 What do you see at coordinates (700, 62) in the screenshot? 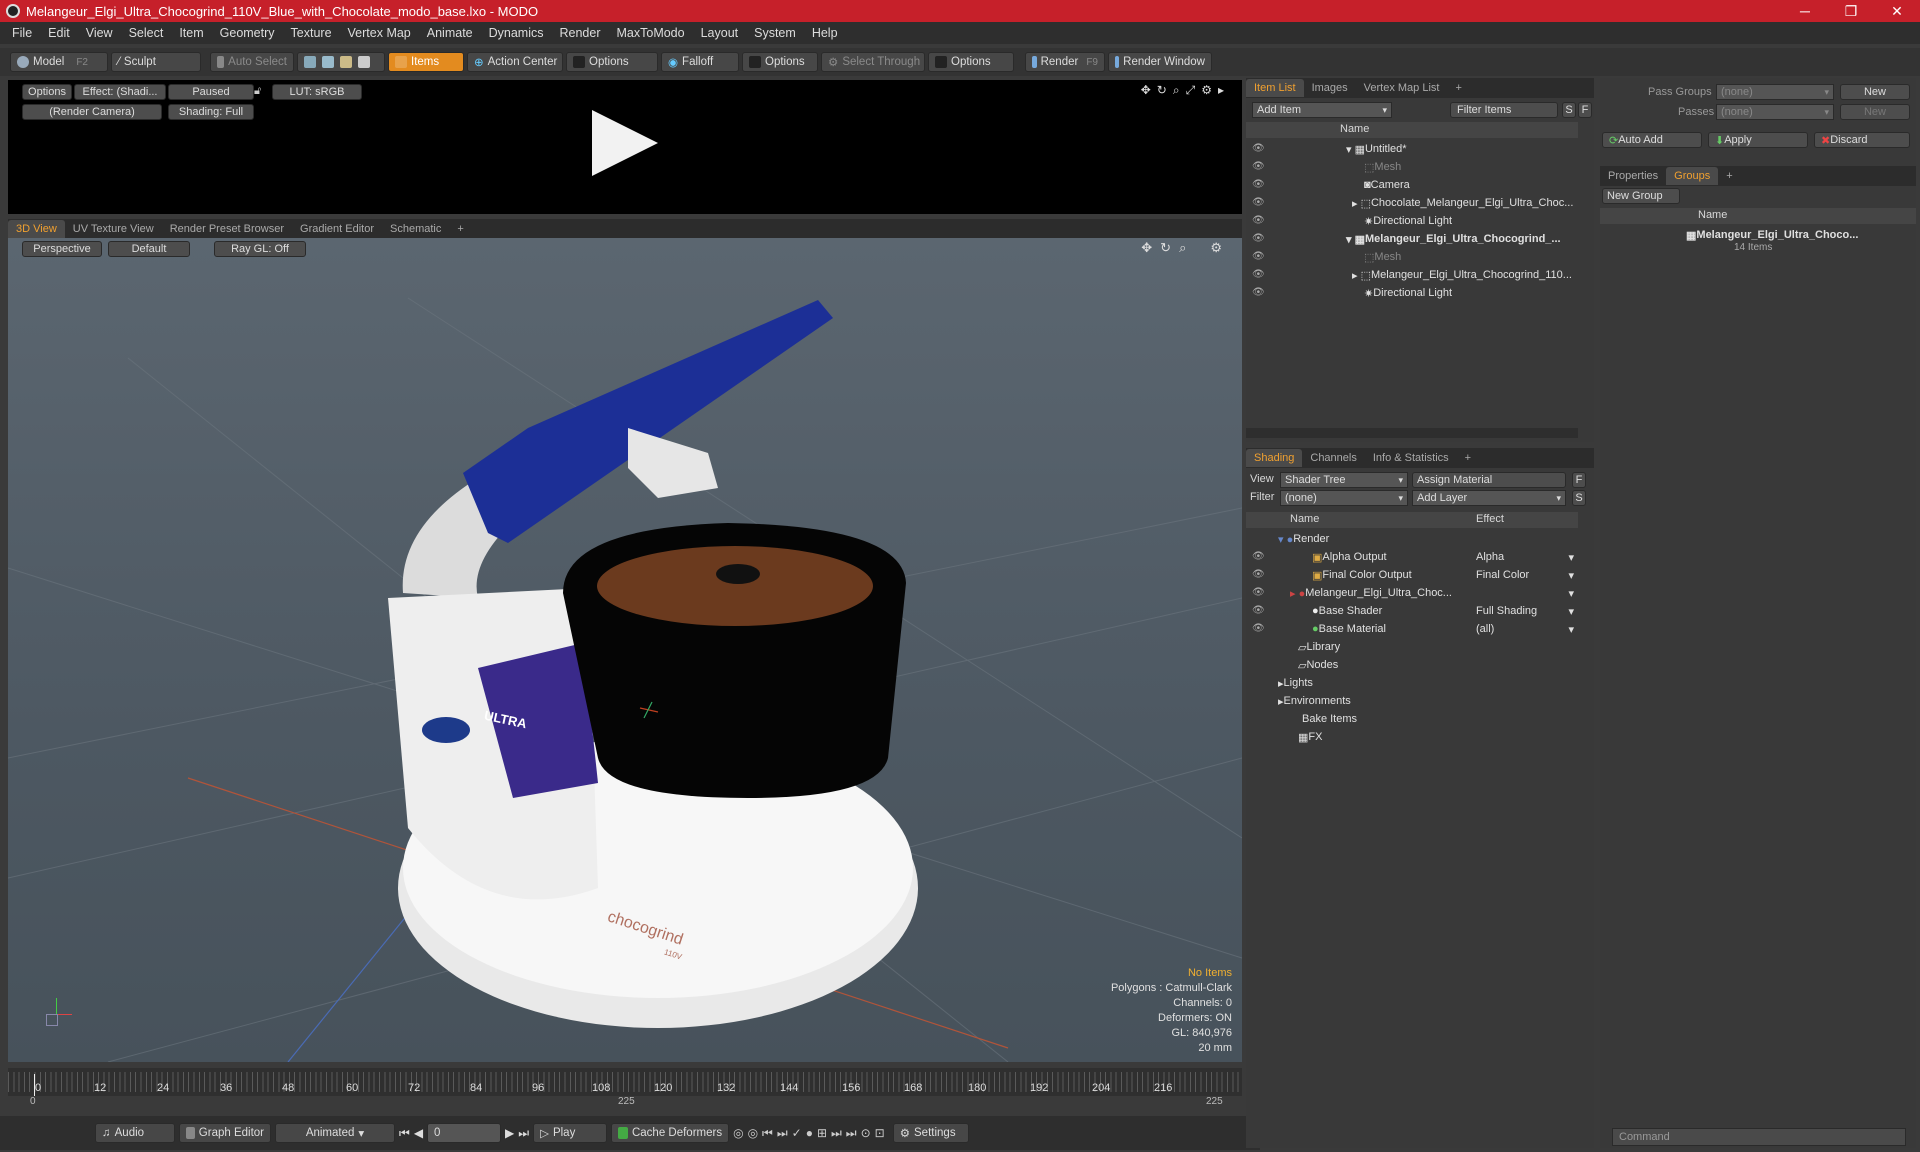
I see `falloff-button: ◉ Falloff` at bounding box center [700, 62].